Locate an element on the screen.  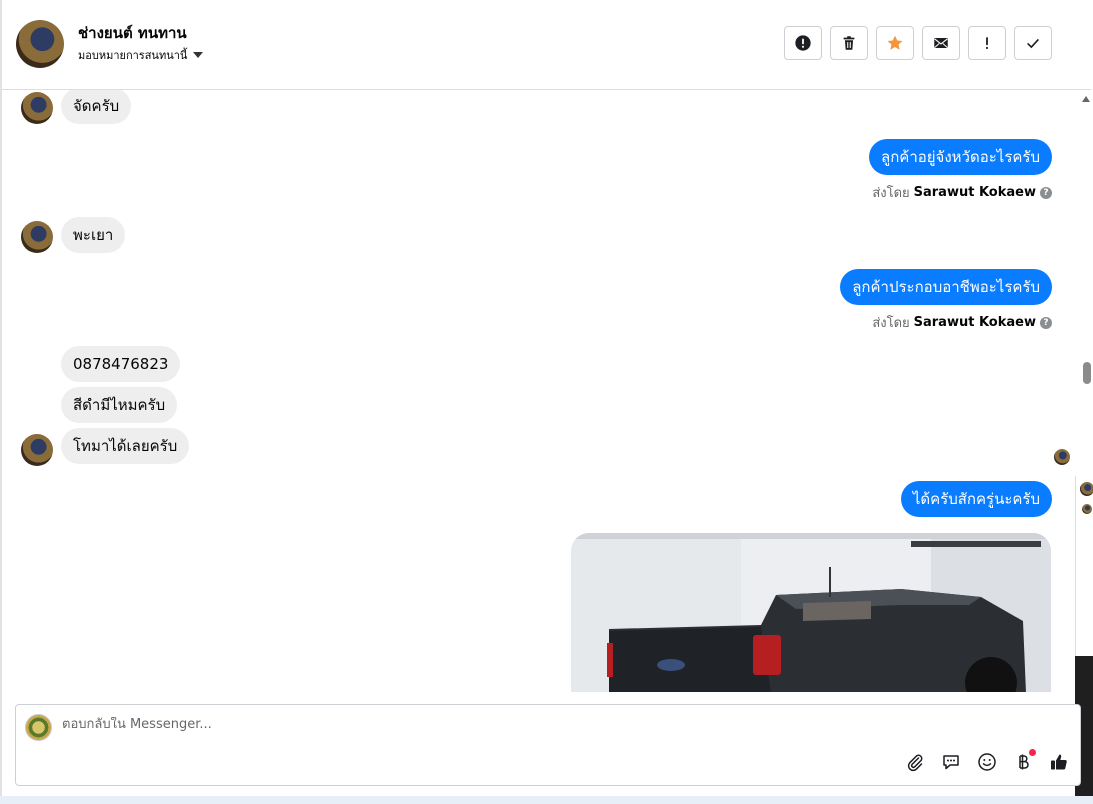
emoji-button is located at coordinates (987, 762).